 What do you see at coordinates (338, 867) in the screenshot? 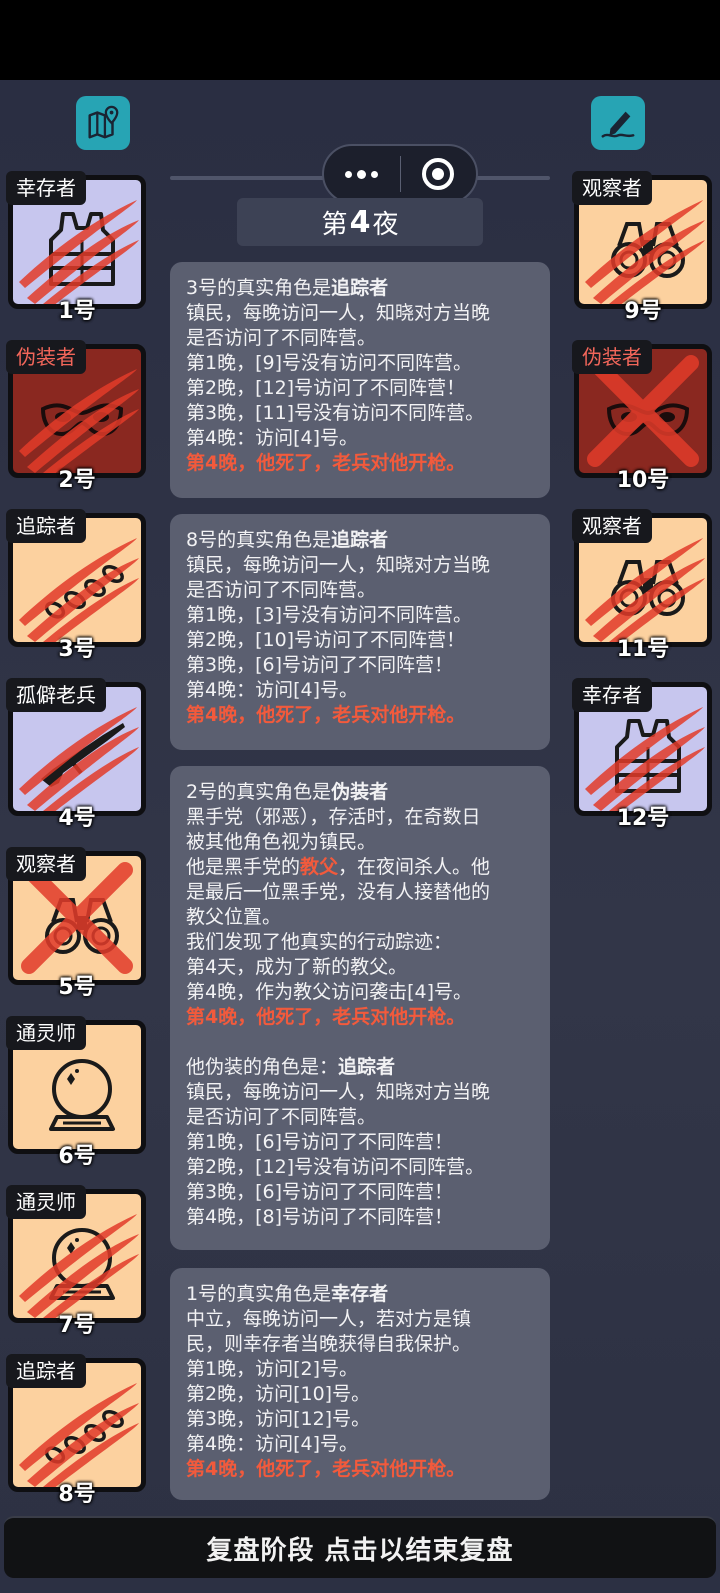
I see `card-line: 他是黑手党的教父，在夜间杀人。他` at bounding box center [338, 867].